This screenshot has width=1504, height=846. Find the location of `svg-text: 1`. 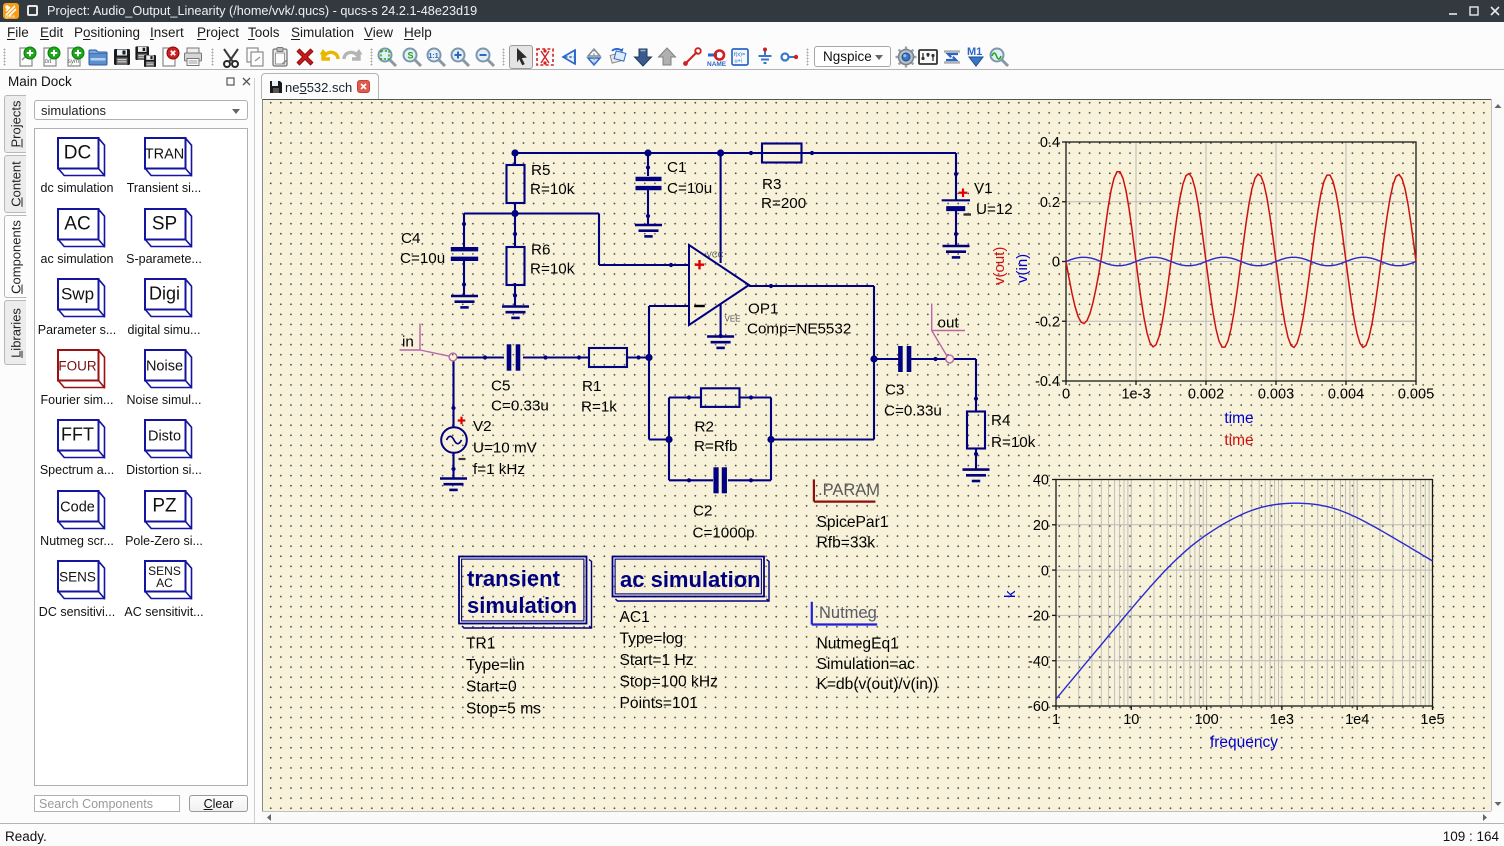

svg-text: 1 is located at coordinates (1056, 720).